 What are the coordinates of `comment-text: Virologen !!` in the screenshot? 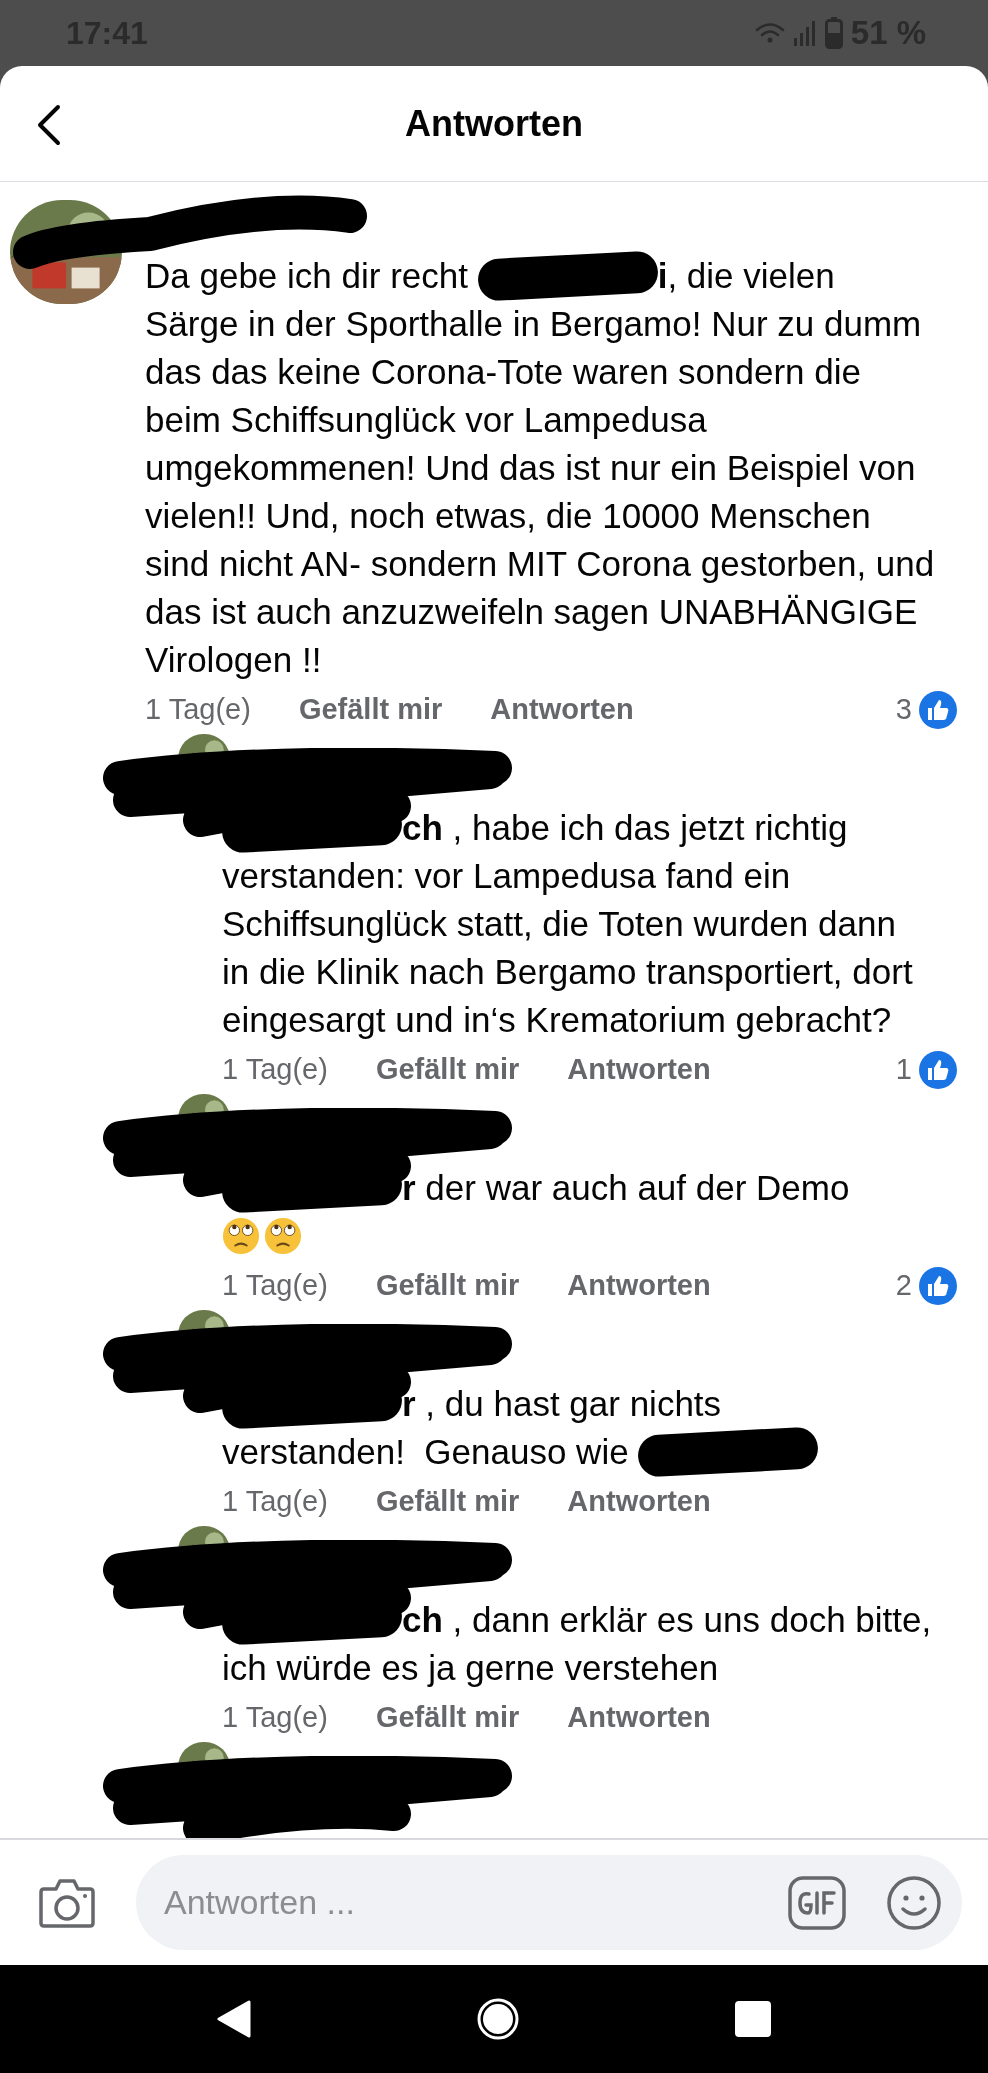 It's located at (233, 659).